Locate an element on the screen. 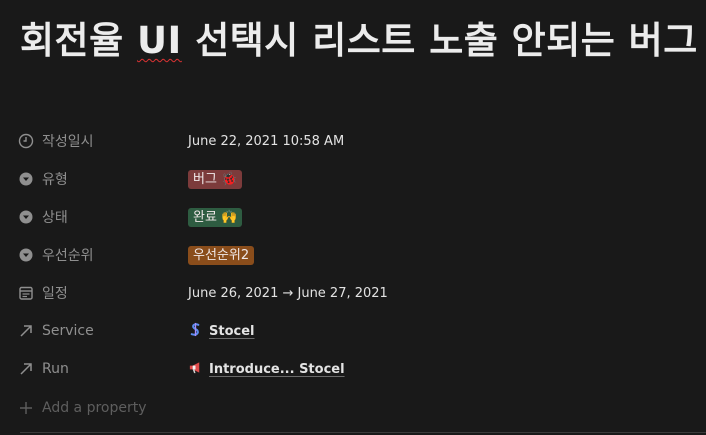 This screenshot has width=706, height=435. title-text: 선택시 리스트 노출 안되는 버그 is located at coordinates (439, 40).